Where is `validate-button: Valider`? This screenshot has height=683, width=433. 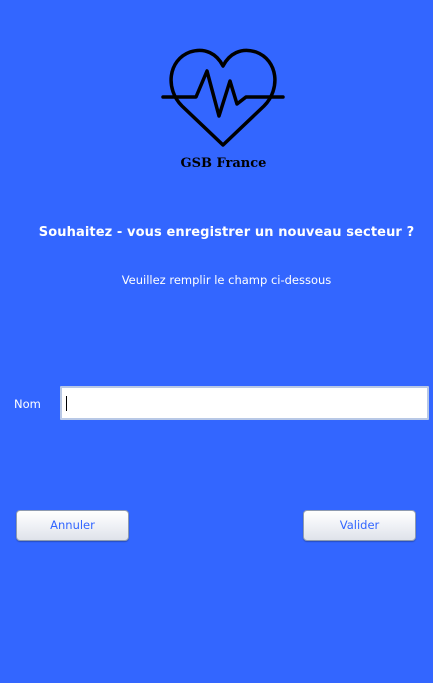
validate-button: Valider is located at coordinates (359, 525).